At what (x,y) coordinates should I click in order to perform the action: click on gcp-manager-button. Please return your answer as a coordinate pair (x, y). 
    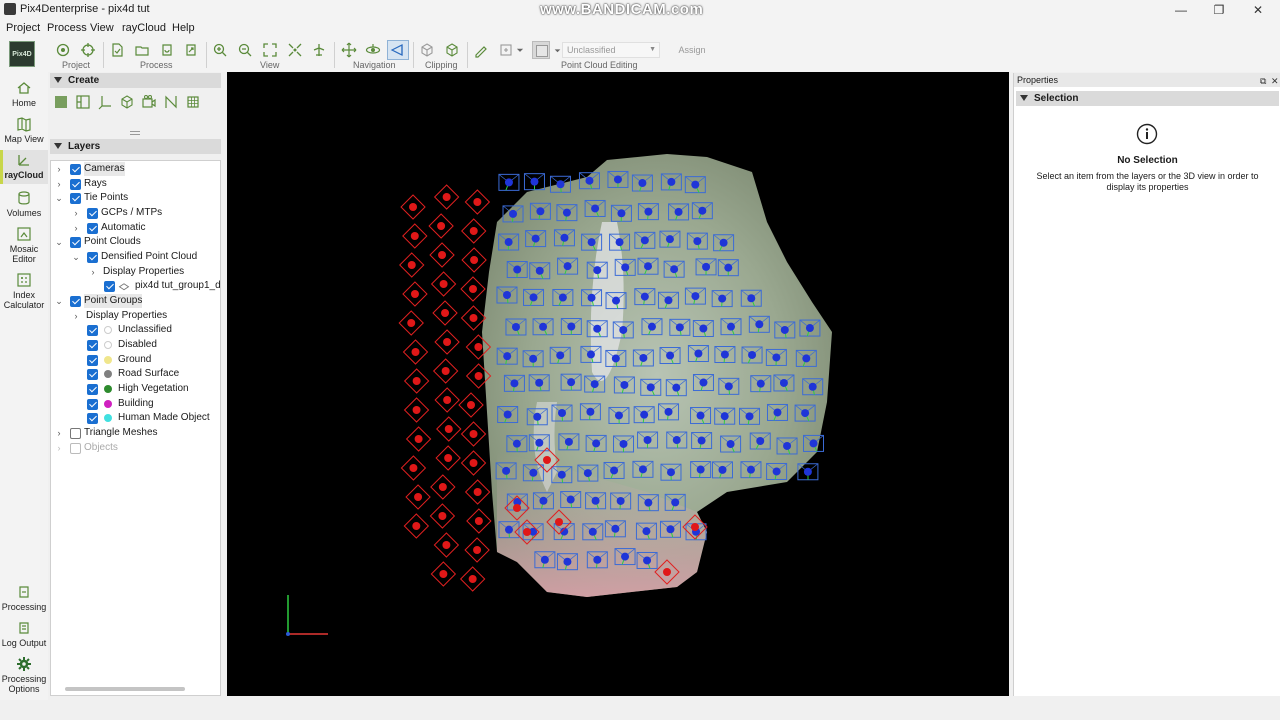
    Looking at the image, I should click on (88, 50).